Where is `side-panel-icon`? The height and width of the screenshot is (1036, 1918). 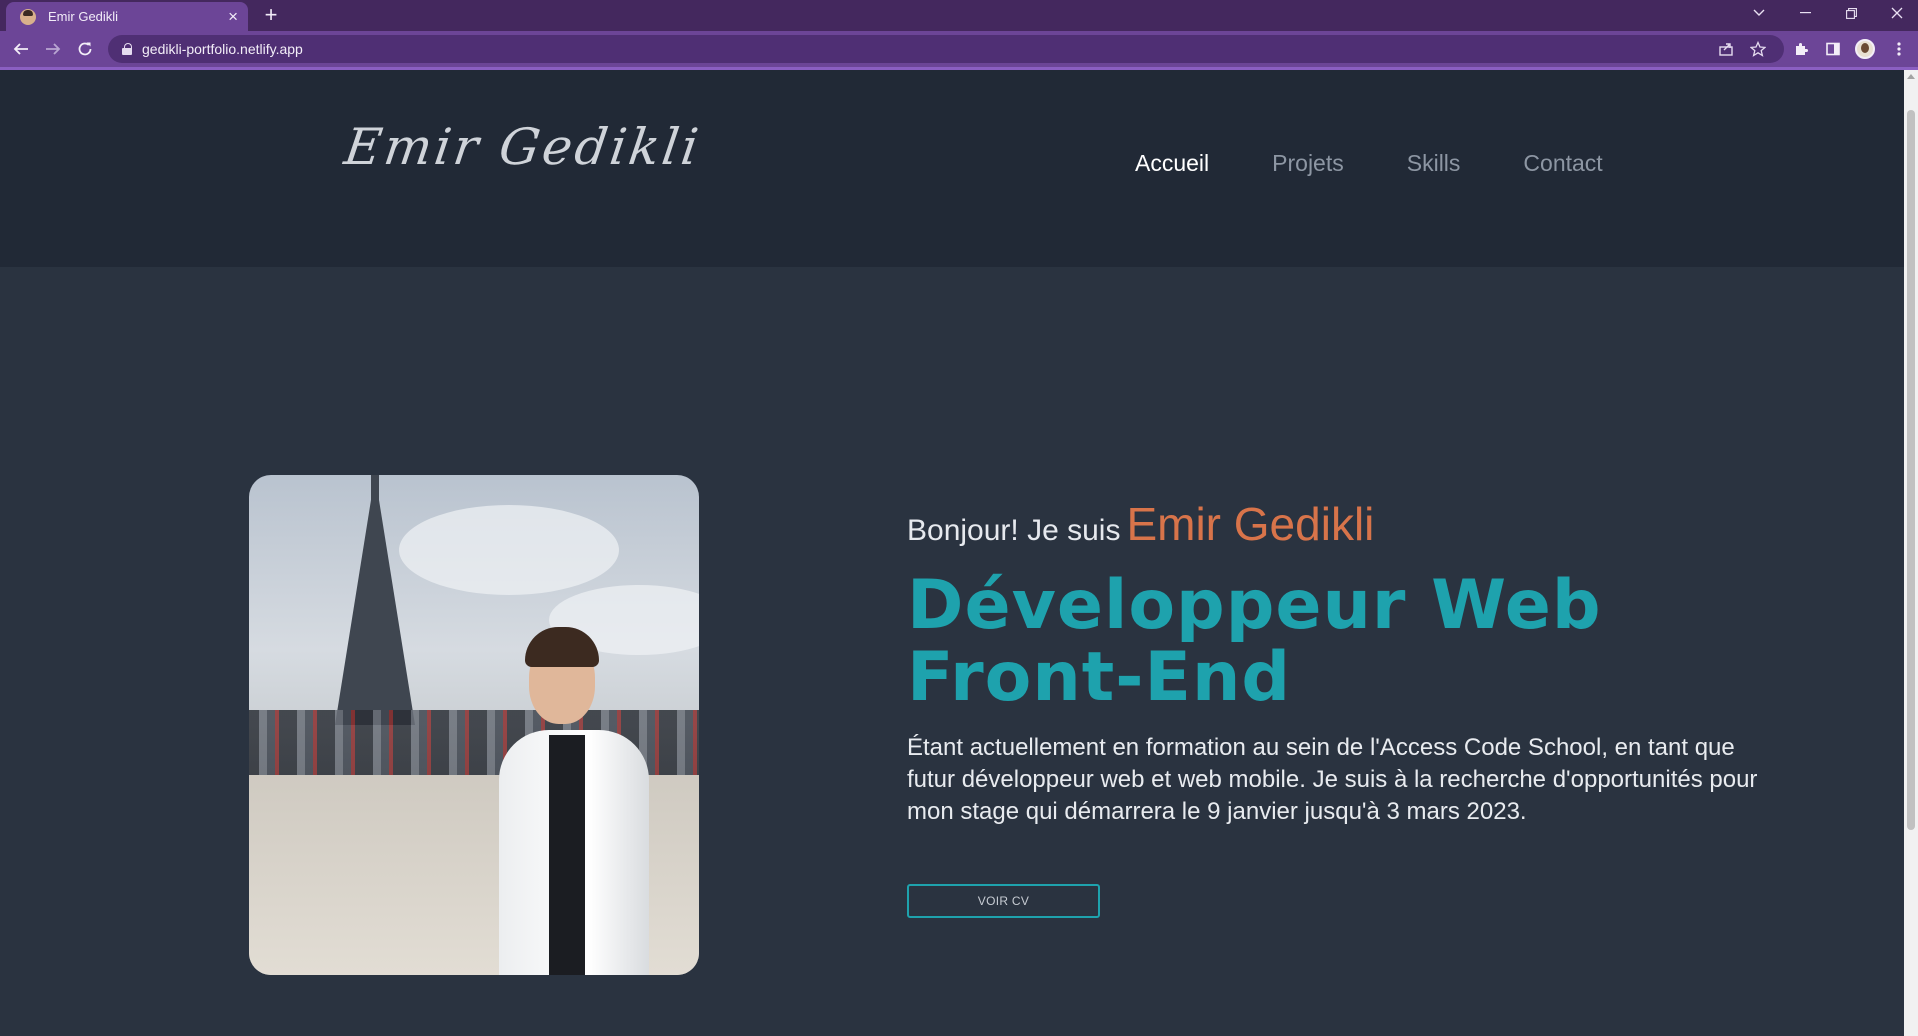 side-panel-icon is located at coordinates (1833, 49).